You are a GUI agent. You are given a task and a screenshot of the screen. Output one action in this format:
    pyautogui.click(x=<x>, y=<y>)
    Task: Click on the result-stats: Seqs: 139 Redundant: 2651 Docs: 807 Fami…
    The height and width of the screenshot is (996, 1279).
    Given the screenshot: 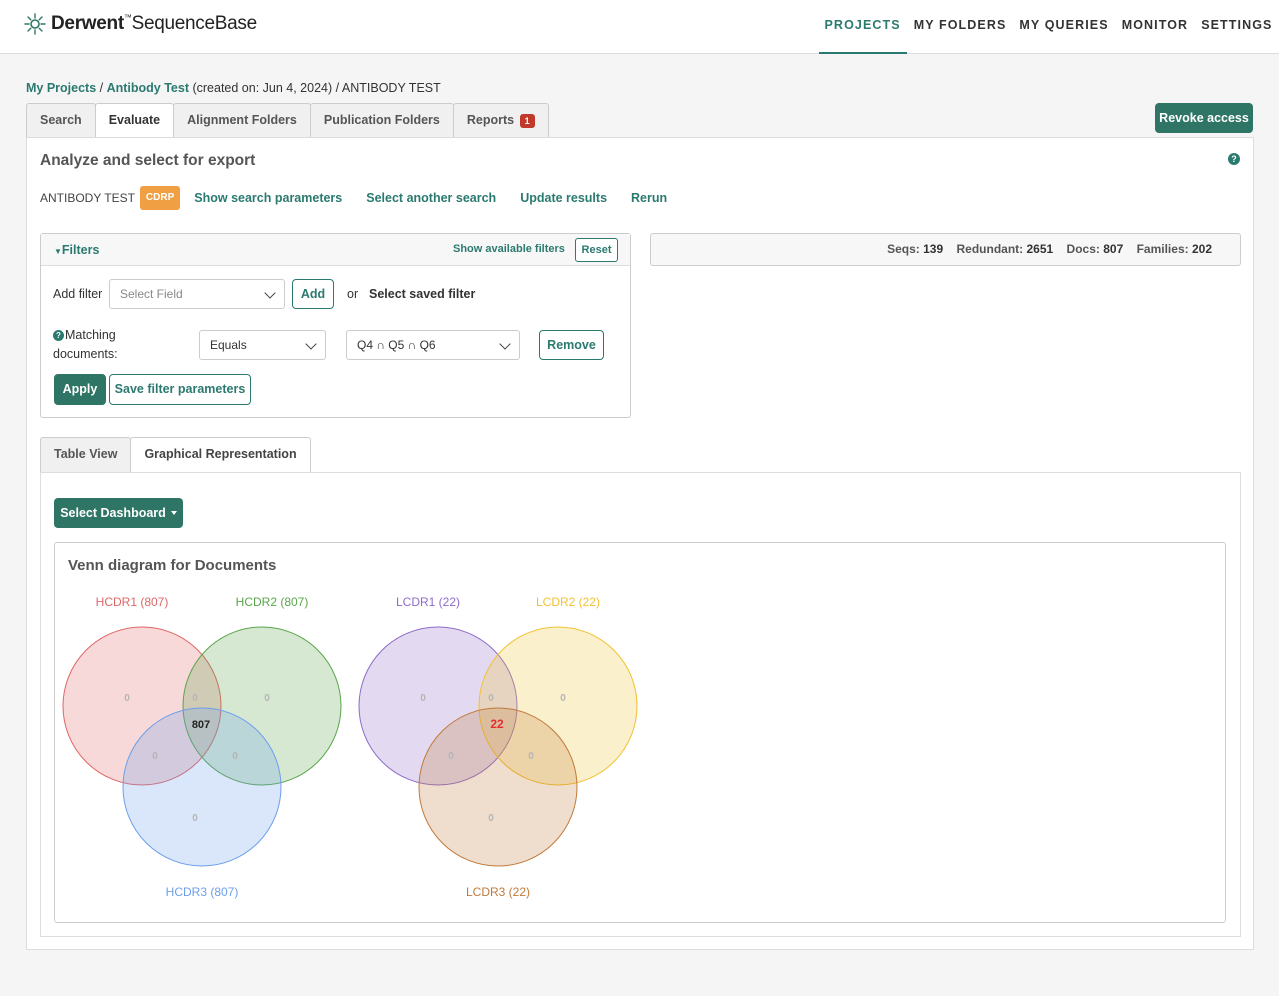 What is the action you would take?
    pyautogui.click(x=945, y=249)
    